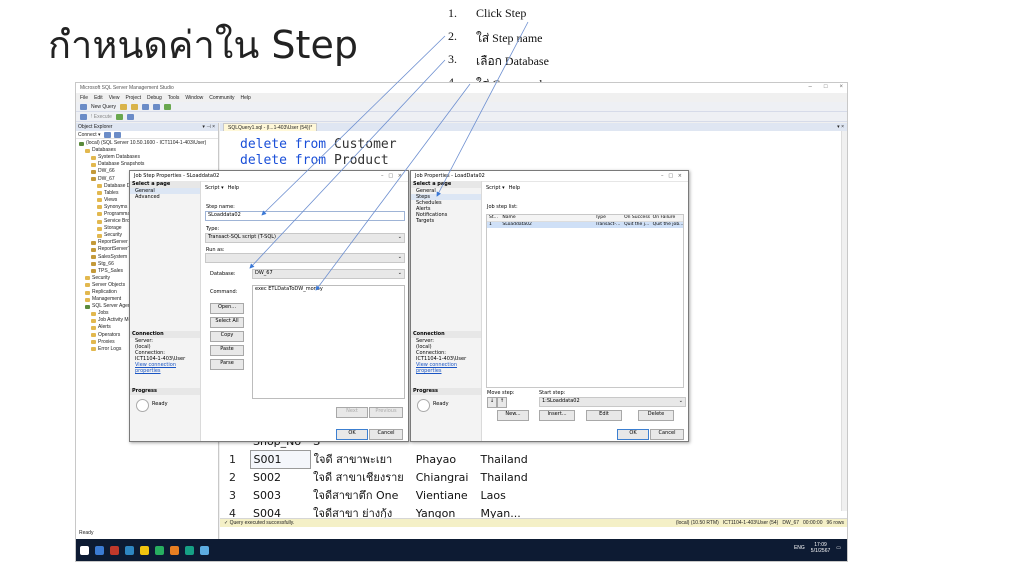  Describe the element at coordinates (107, 134) in the screenshot. I see `refresh-icon` at that location.